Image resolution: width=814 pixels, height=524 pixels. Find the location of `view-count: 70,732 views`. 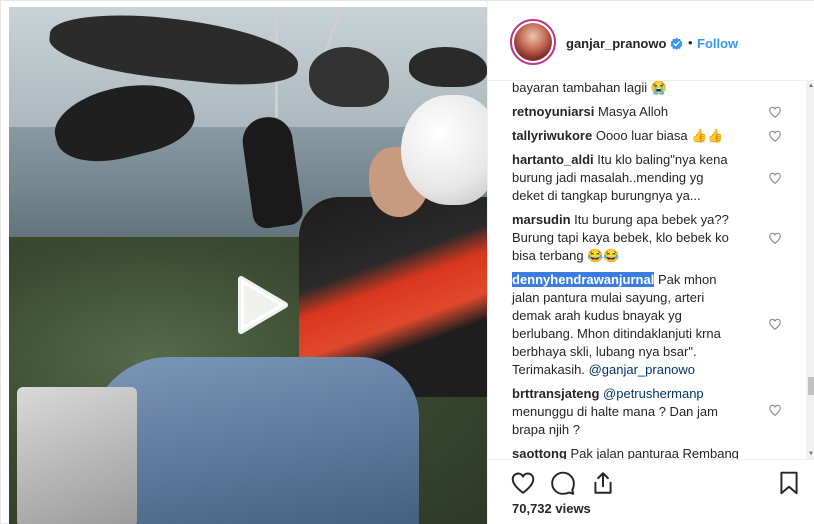

view-count: 70,732 views is located at coordinates (551, 508).